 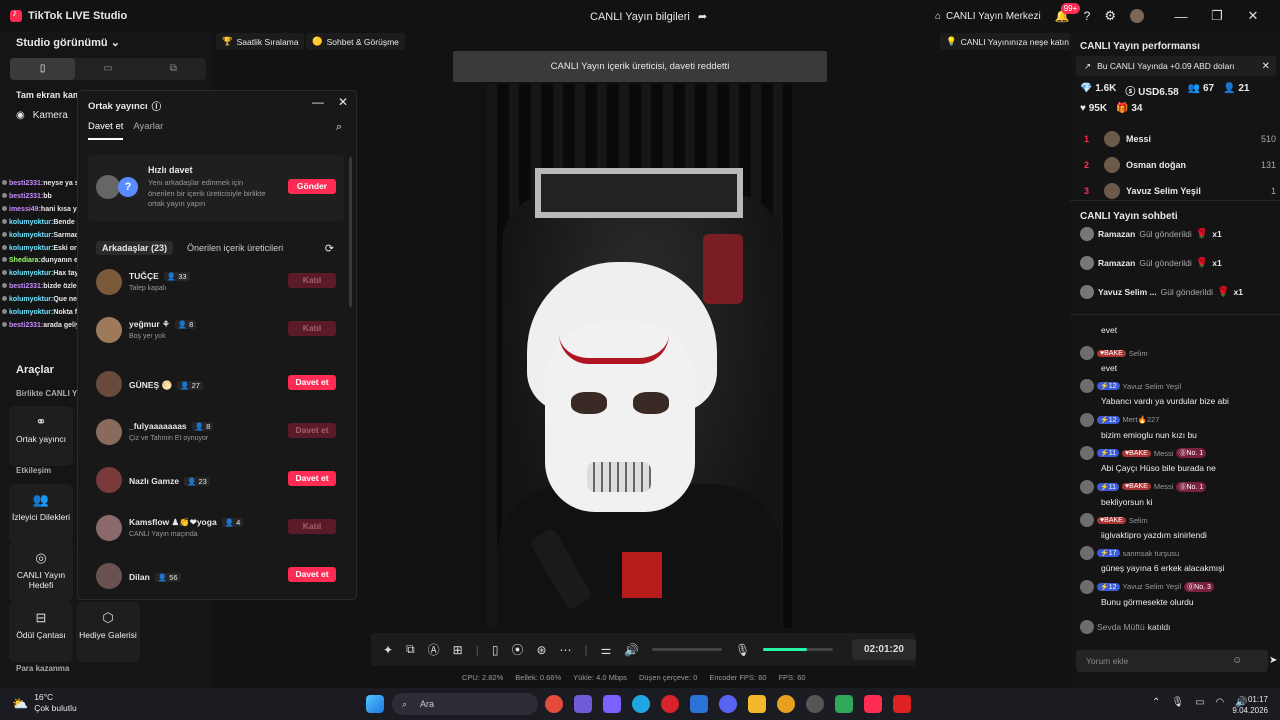 What do you see at coordinates (176, 276) in the screenshot?
I see `follower-count: 👤 33` at bounding box center [176, 276].